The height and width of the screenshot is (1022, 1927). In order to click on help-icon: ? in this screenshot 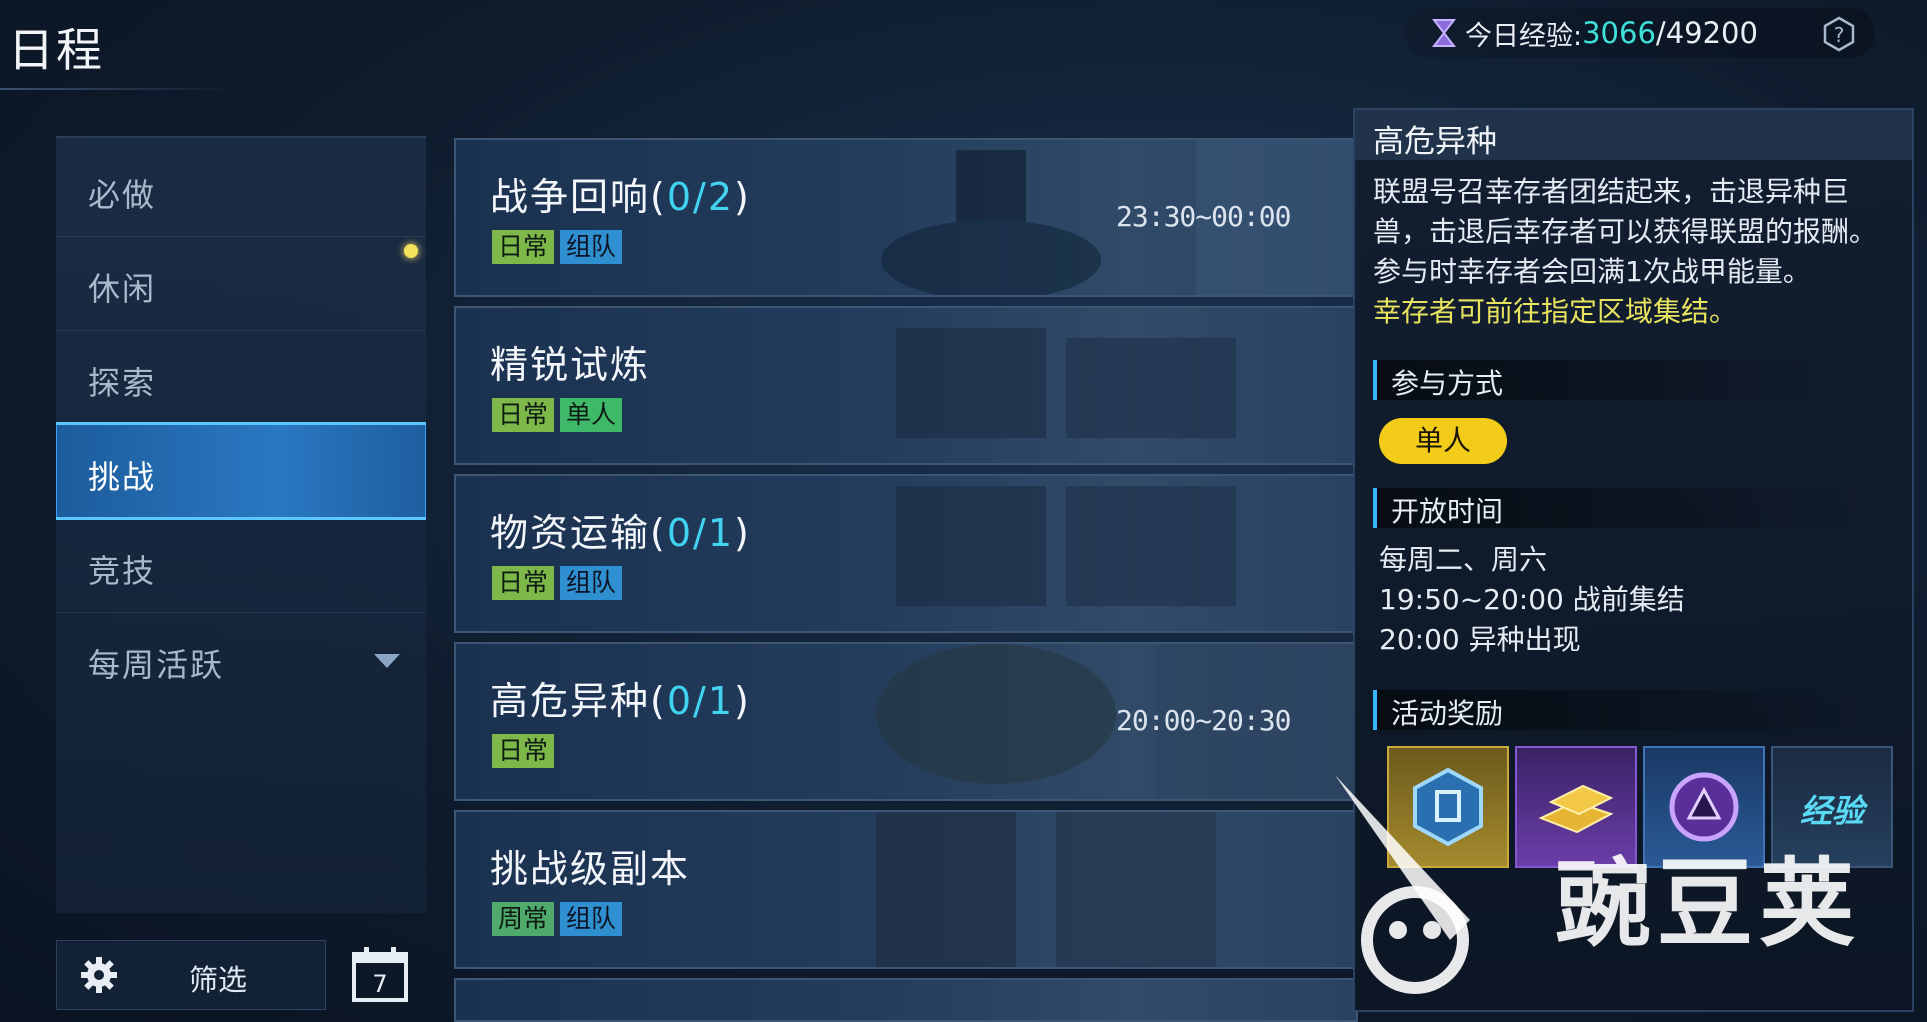, I will do `click(1839, 34)`.